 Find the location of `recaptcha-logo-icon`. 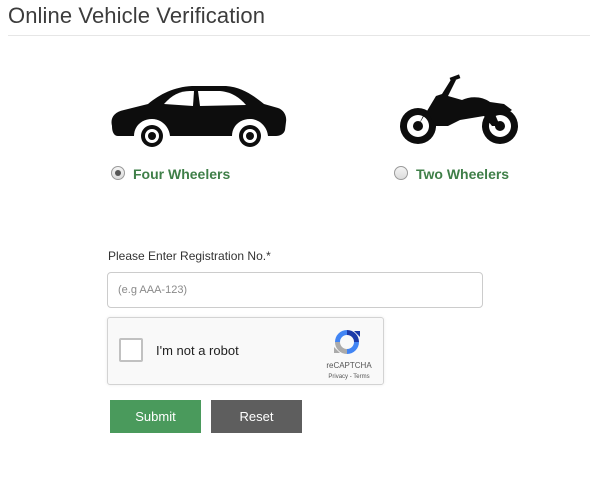

recaptcha-logo-icon is located at coordinates (347, 342).